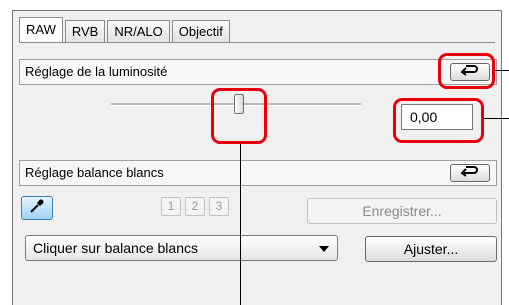 This screenshot has height=305, width=509. What do you see at coordinates (115, 248) in the screenshot?
I see `white-balance-select-value: Cliquer sur balance blancs` at bounding box center [115, 248].